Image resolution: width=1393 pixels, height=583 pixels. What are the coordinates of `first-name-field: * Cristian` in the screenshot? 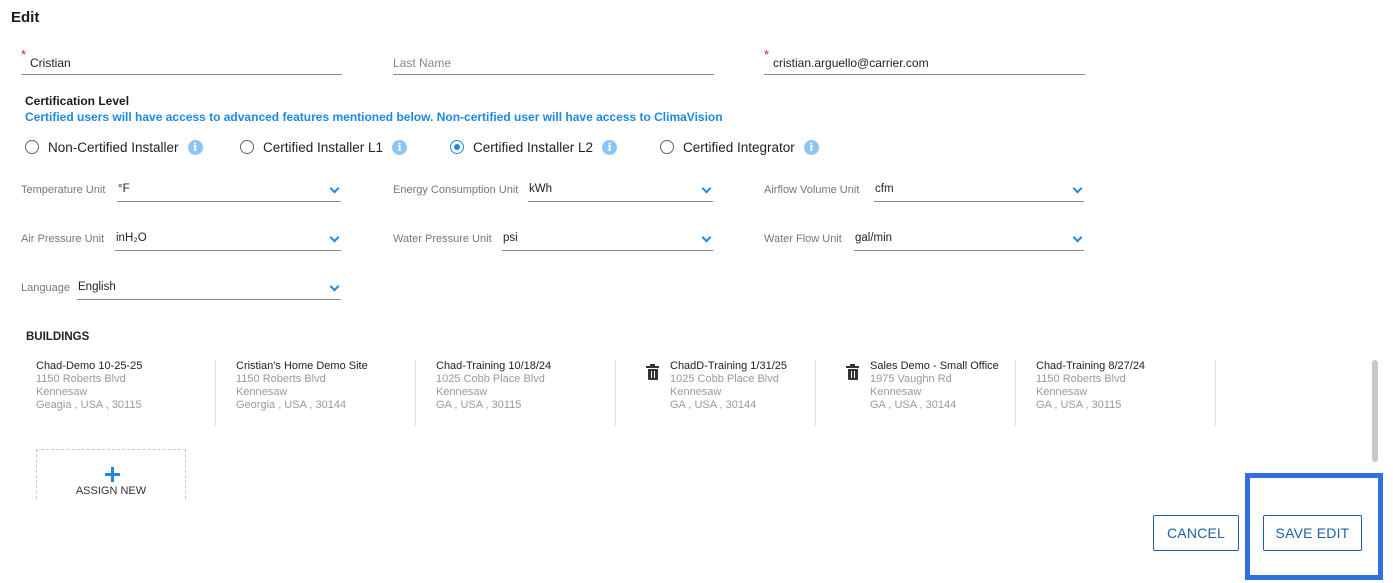 It's located at (181, 61).